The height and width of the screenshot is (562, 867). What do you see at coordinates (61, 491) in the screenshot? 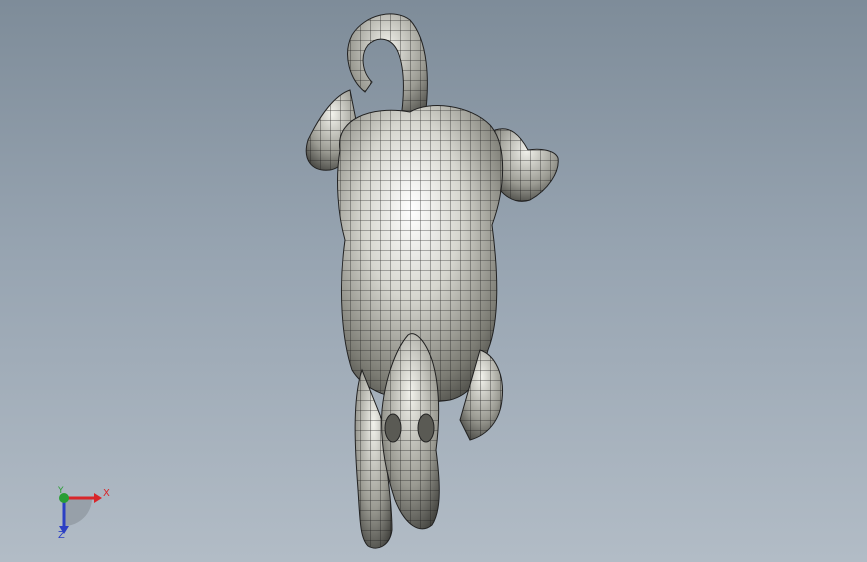
I see `triad-y-label: Y` at bounding box center [61, 491].